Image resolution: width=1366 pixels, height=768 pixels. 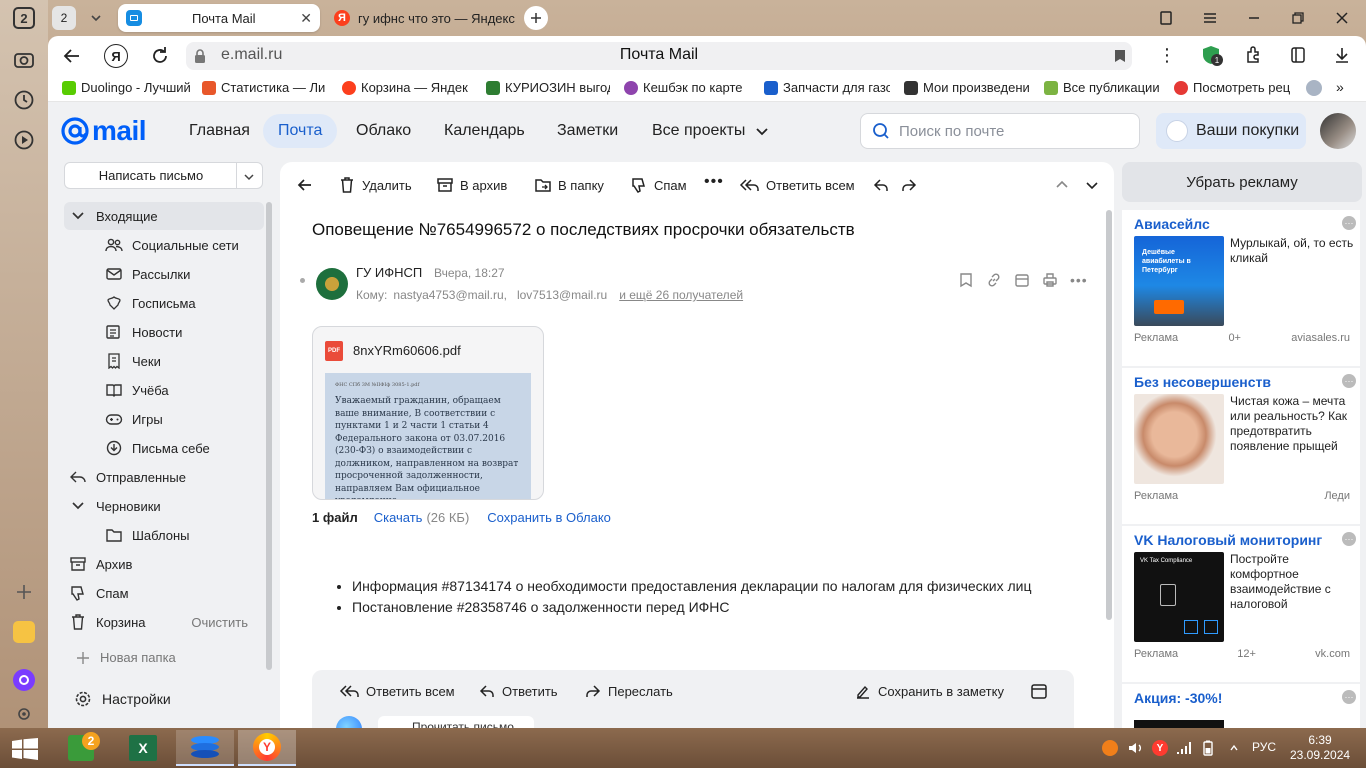 What do you see at coordinates (569, 185) in the screenshot?
I see `move-button: В папку` at bounding box center [569, 185].